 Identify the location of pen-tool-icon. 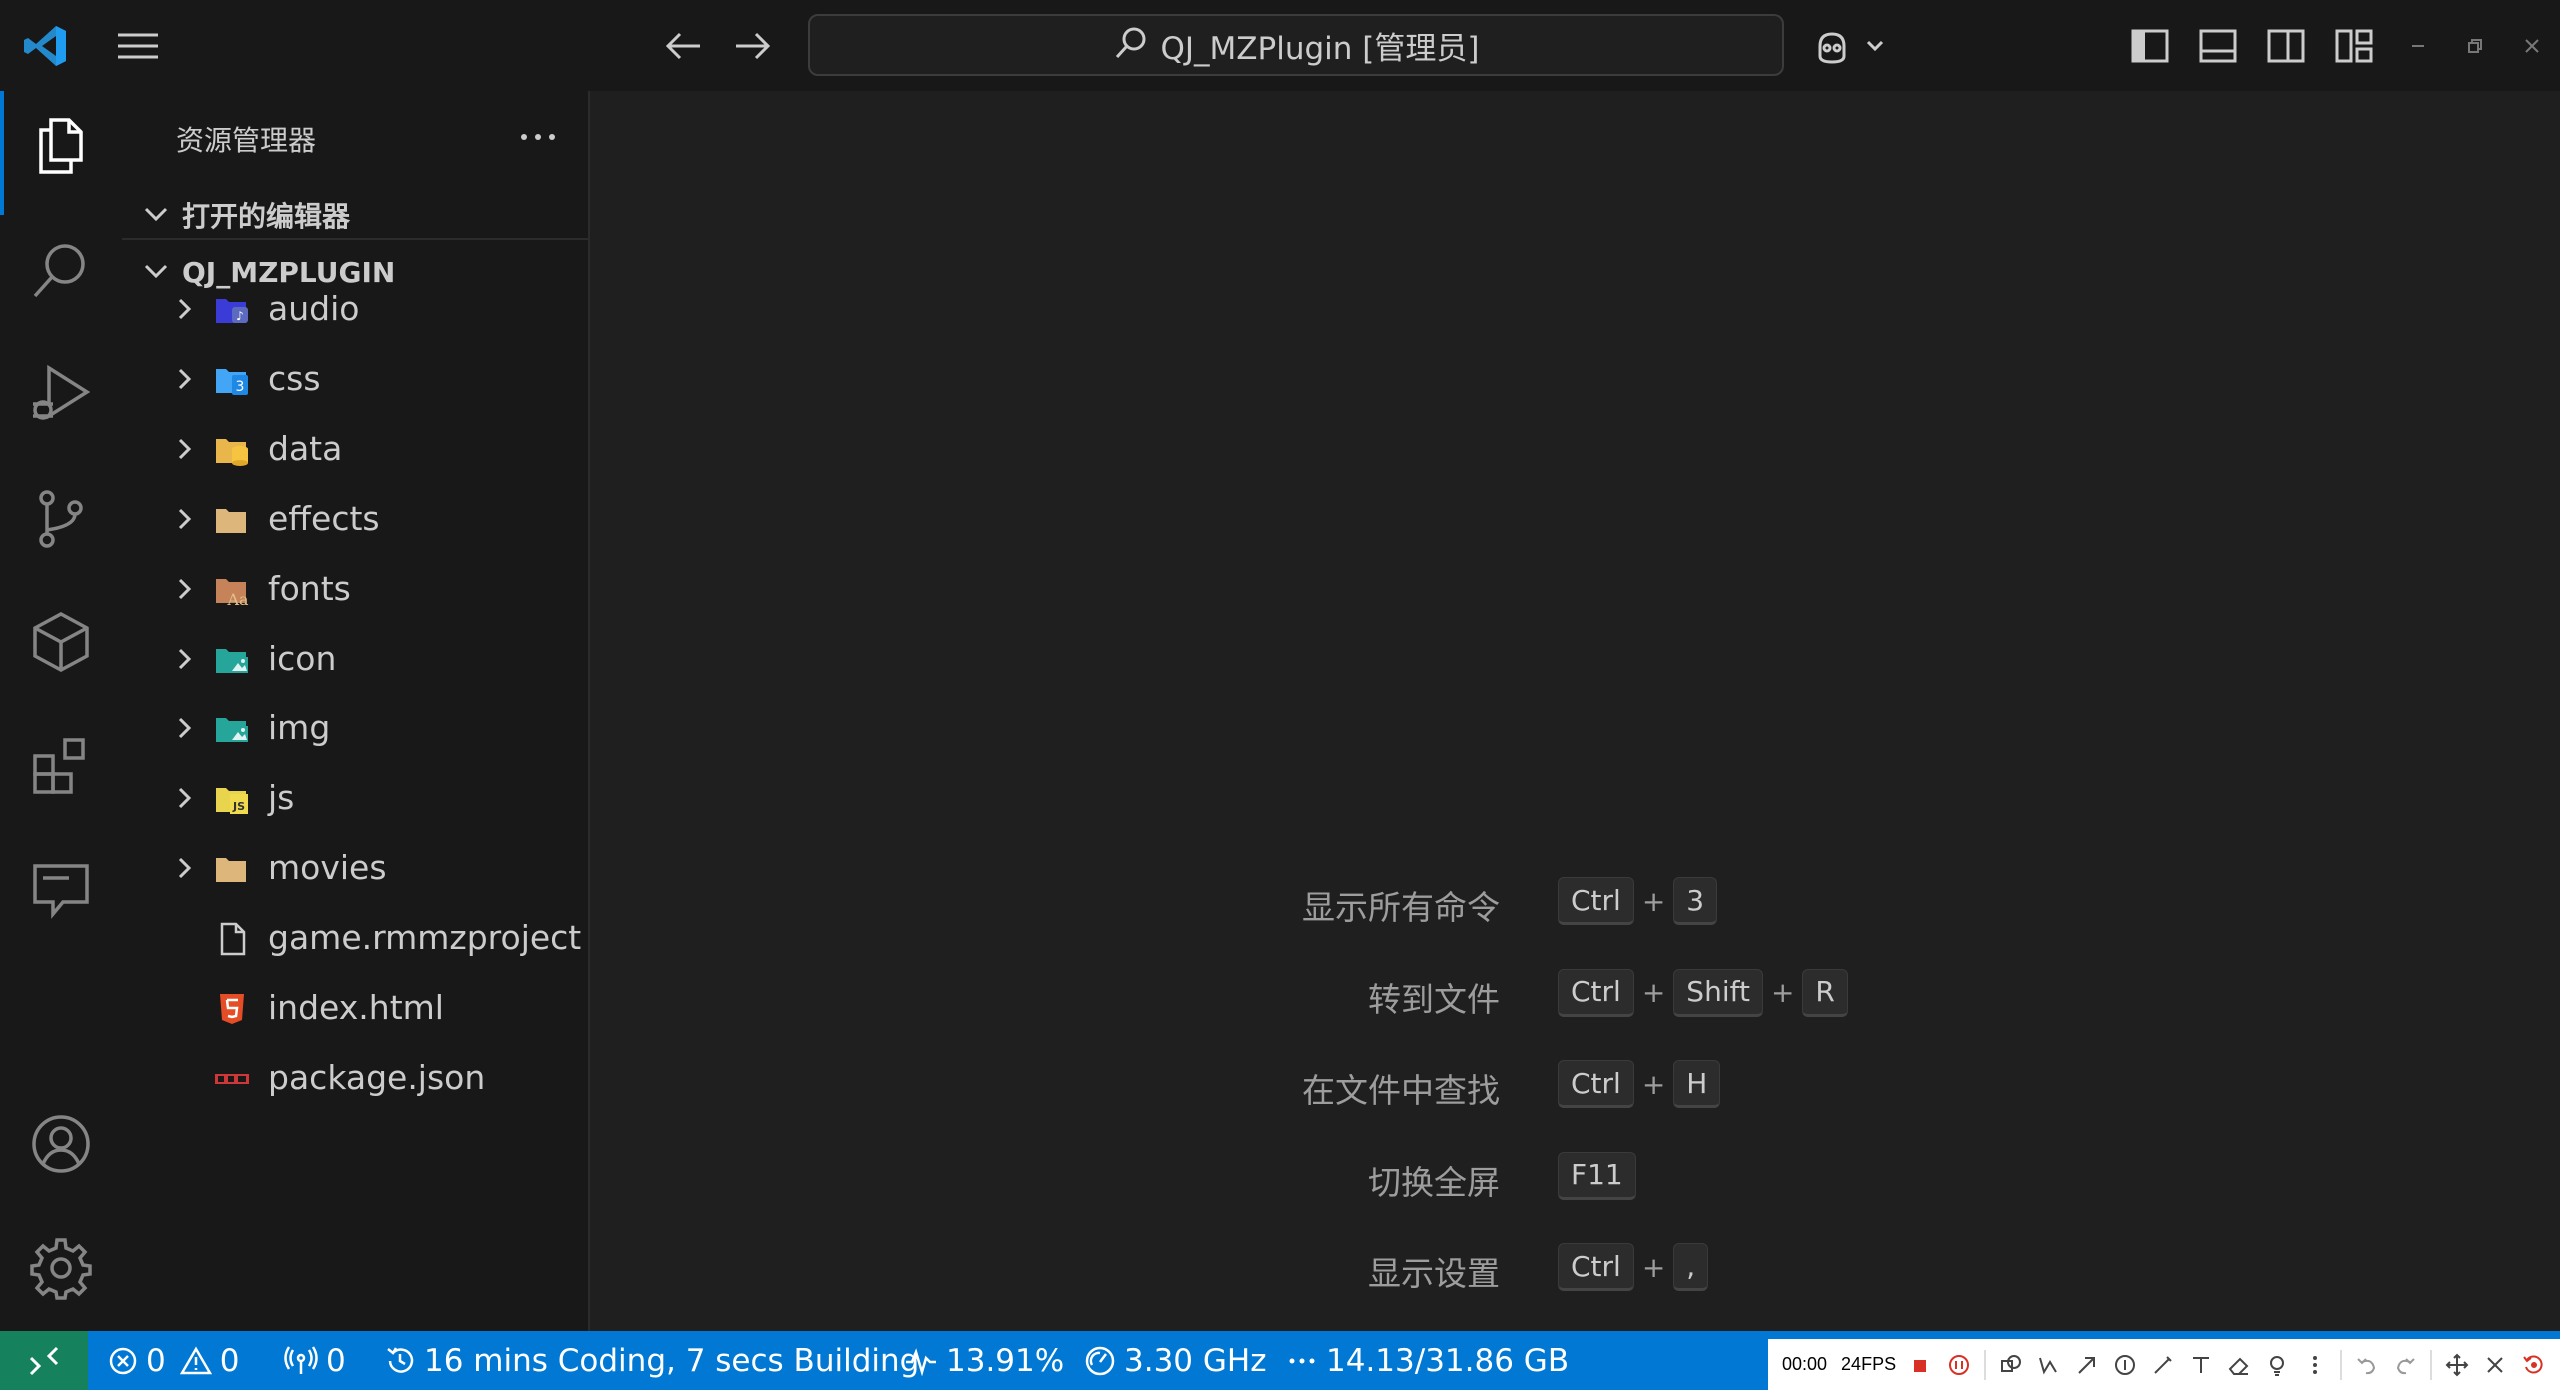
(2163, 1365).